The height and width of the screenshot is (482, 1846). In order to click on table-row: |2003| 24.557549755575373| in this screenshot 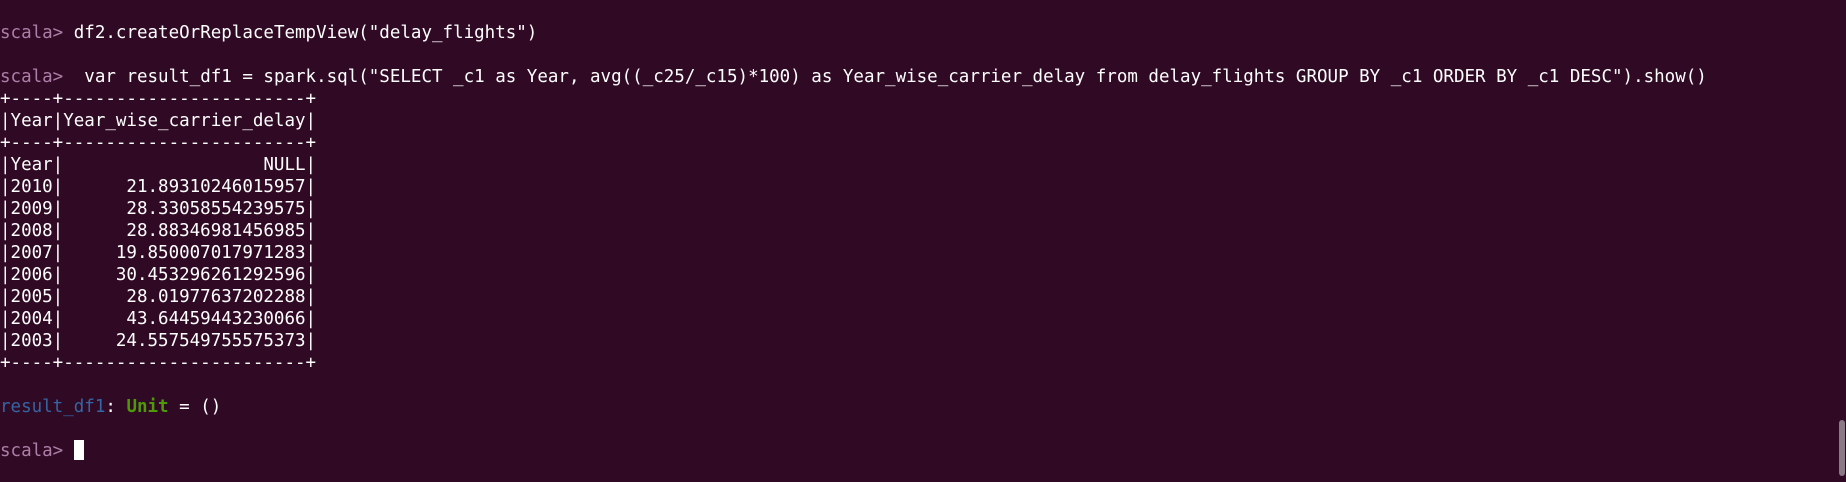, I will do `click(158, 341)`.